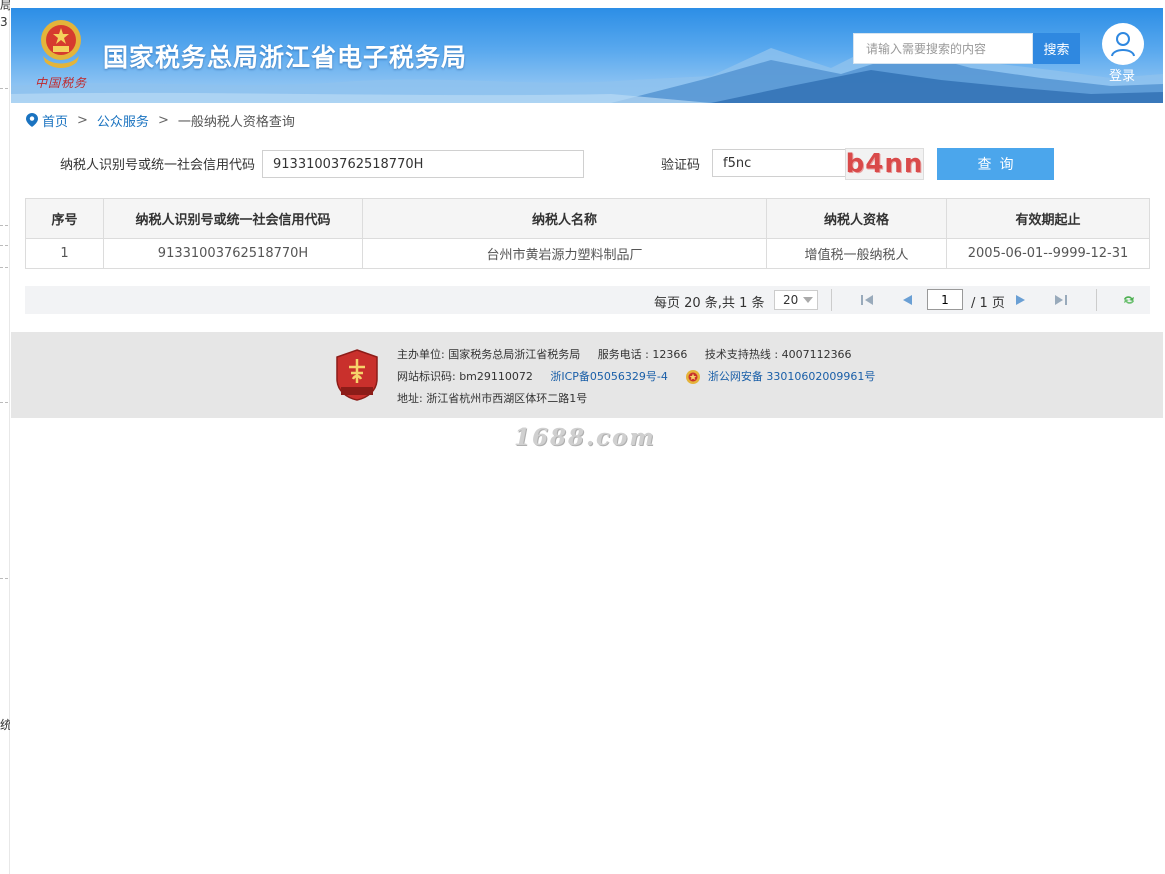 The width and height of the screenshot is (1165, 874). I want to click on user-icon, so click(1123, 44).